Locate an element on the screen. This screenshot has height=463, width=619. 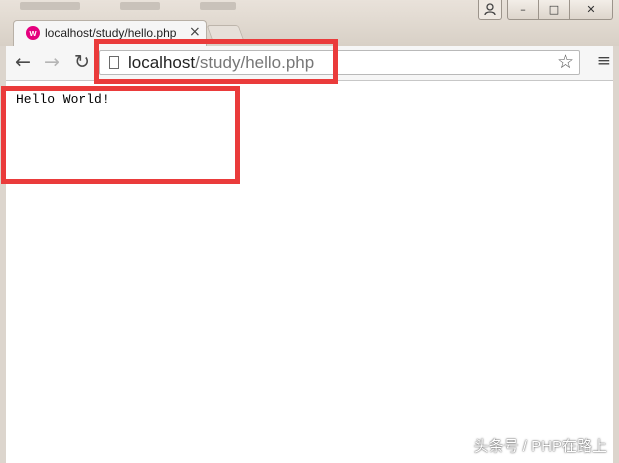
output-highlight-box is located at coordinates (120, 135).